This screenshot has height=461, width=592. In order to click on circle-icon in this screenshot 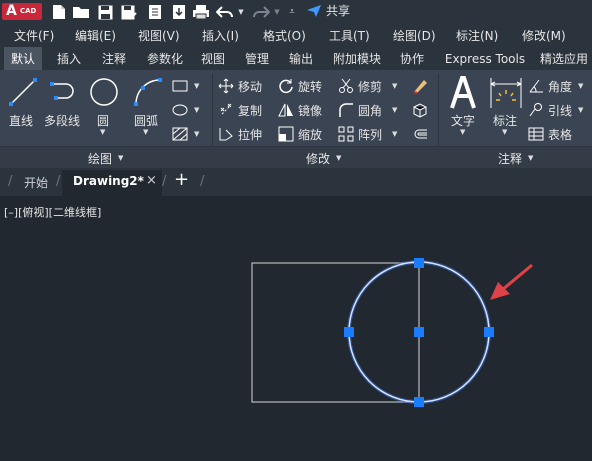, I will do `click(104, 92)`.